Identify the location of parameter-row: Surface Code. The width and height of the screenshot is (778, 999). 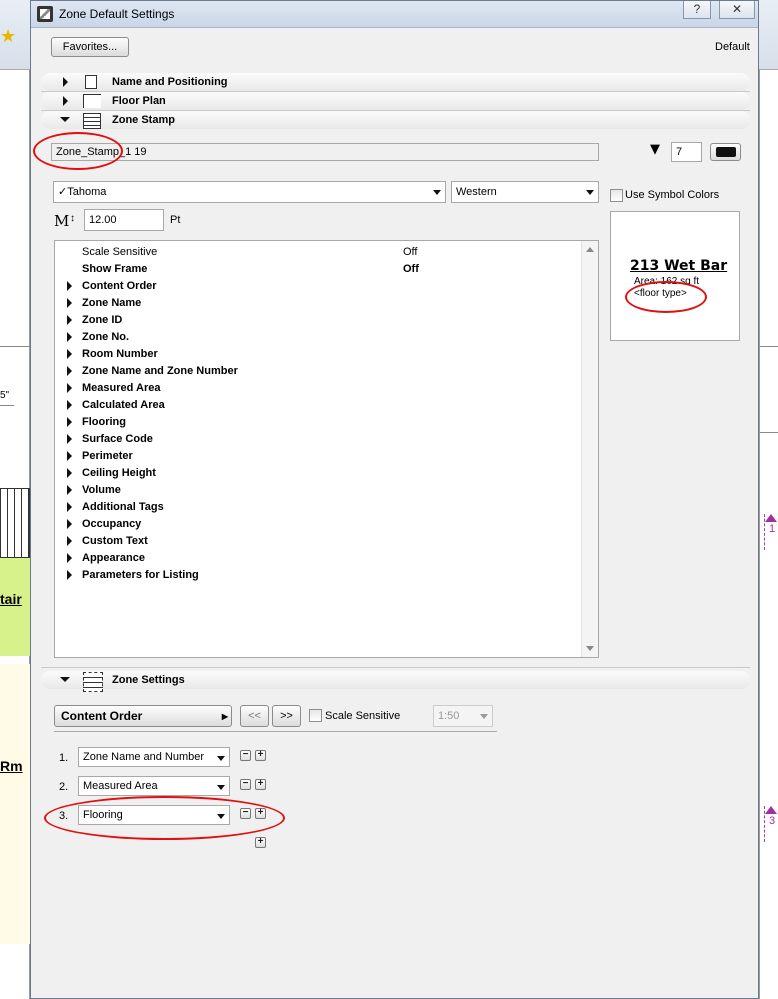
(318, 439).